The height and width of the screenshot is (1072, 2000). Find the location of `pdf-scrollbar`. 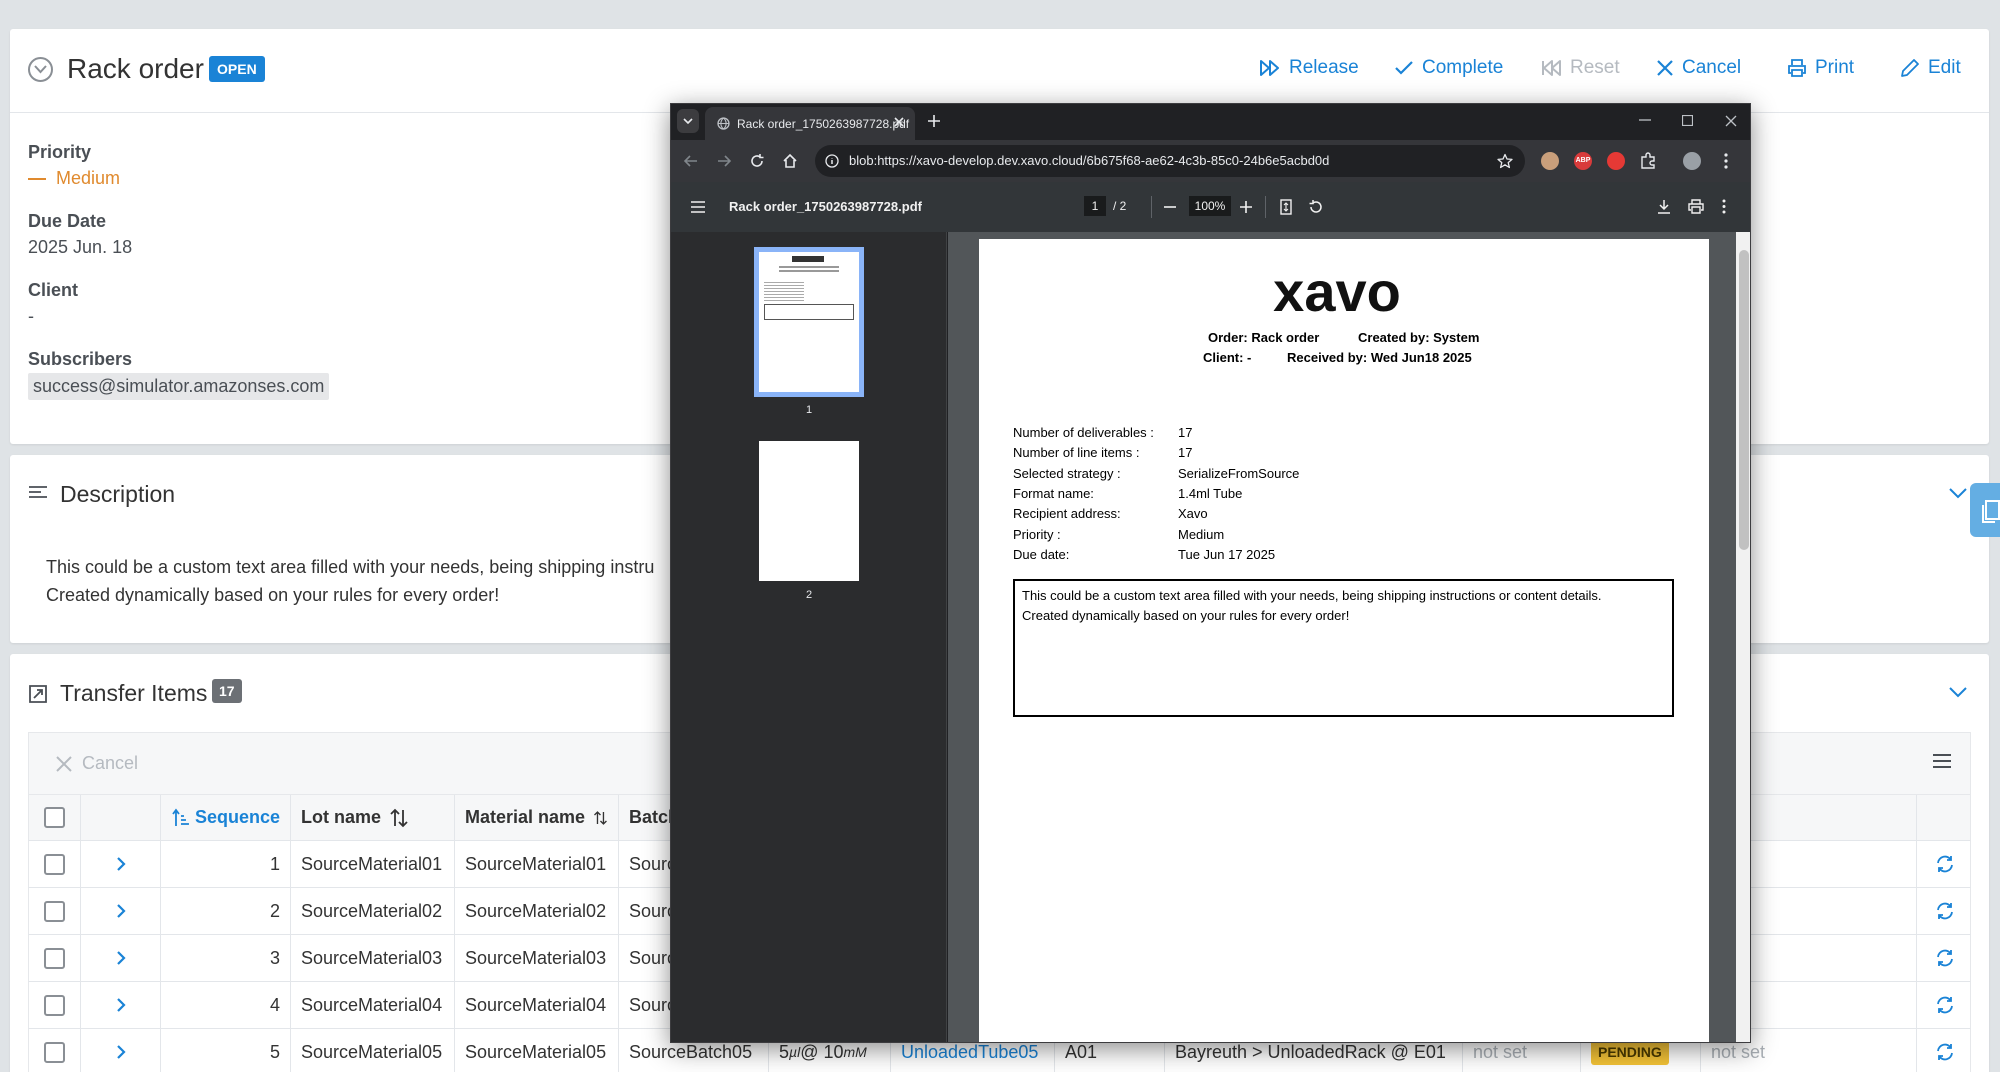

pdf-scrollbar is located at coordinates (1743, 637).